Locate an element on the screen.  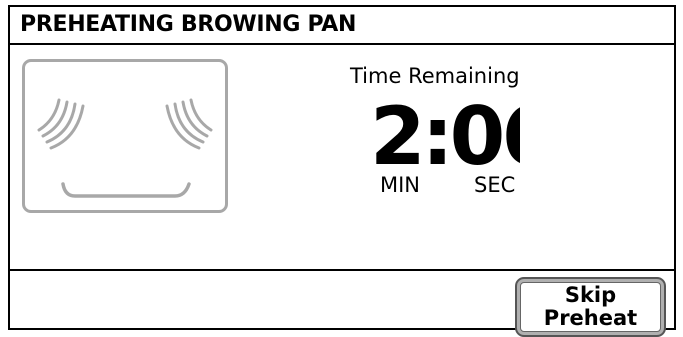
minutes-unit-label: MIN is located at coordinates (400, 185).